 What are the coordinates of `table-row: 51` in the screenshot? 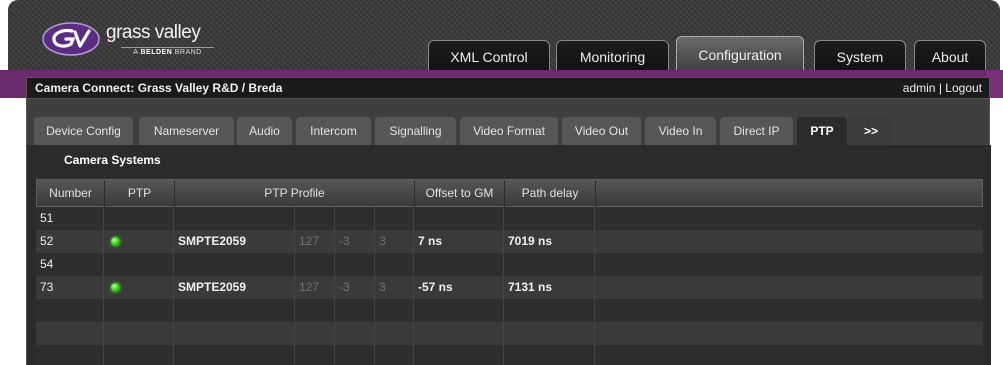 It's located at (509, 218).